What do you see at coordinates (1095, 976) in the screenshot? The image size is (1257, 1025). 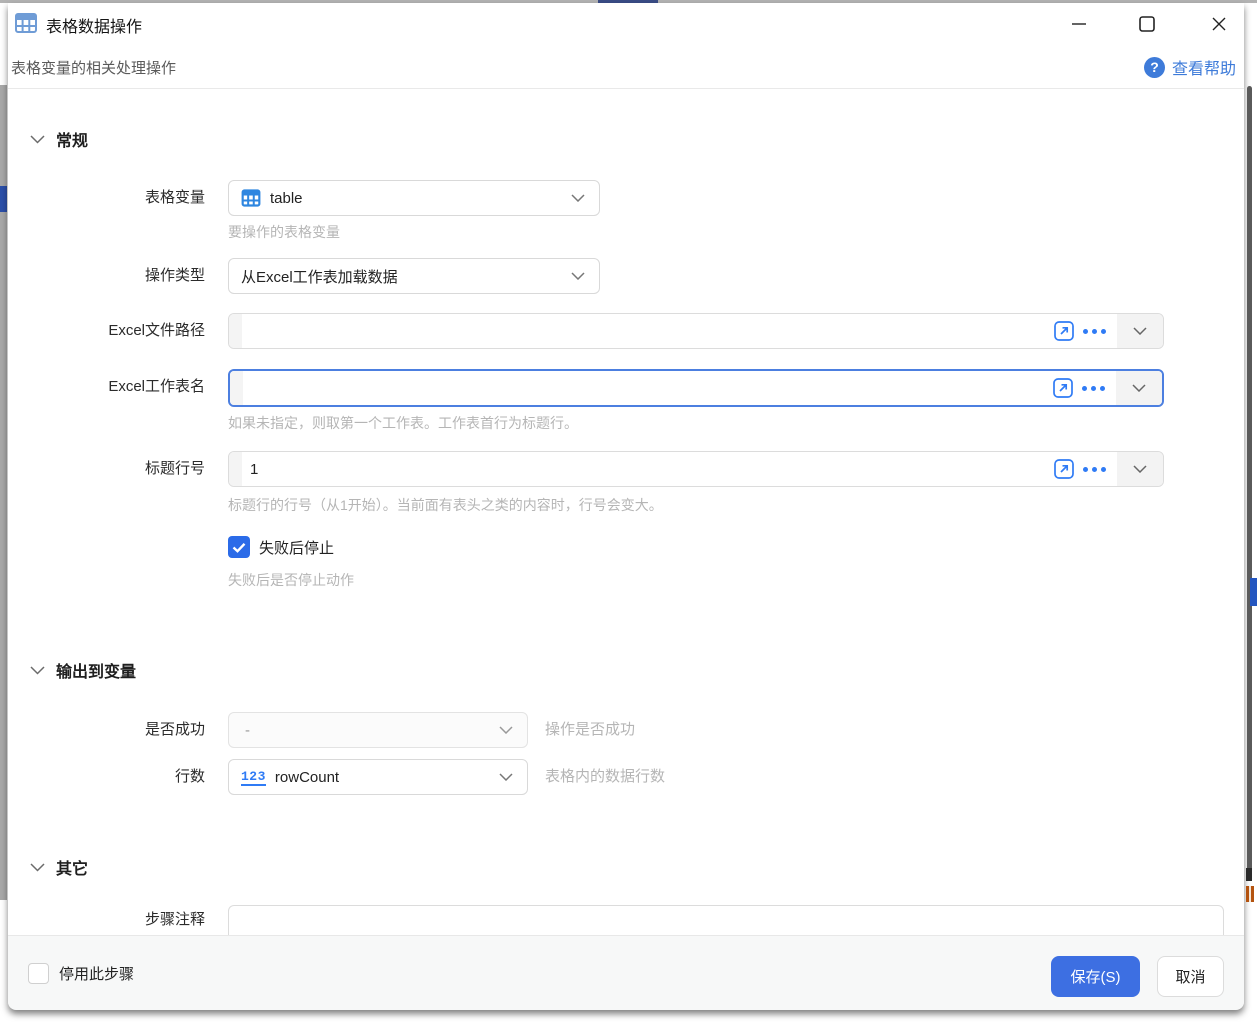 I see `save-button: 保存(S)` at bounding box center [1095, 976].